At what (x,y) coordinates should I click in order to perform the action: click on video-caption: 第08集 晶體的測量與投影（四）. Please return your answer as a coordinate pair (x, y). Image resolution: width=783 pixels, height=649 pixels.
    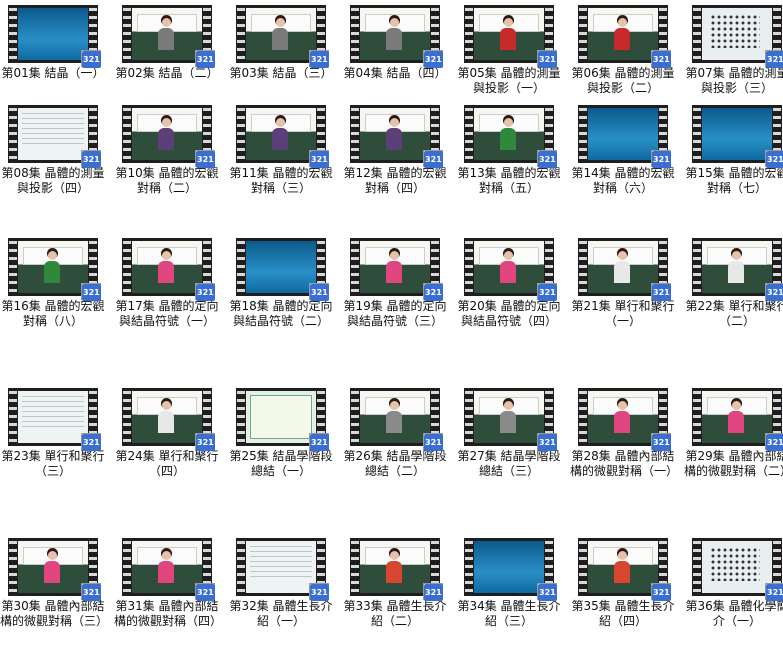
    Looking at the image, I should click on (54, 181).